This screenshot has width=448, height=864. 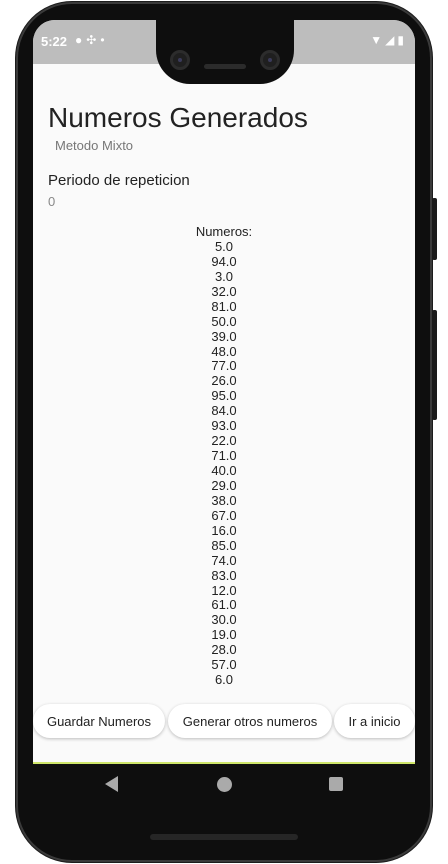 What do you see at coordinates (224, 366) in the screenshot?
I see `number-item: 77.0` at bounding box center [224, 366].